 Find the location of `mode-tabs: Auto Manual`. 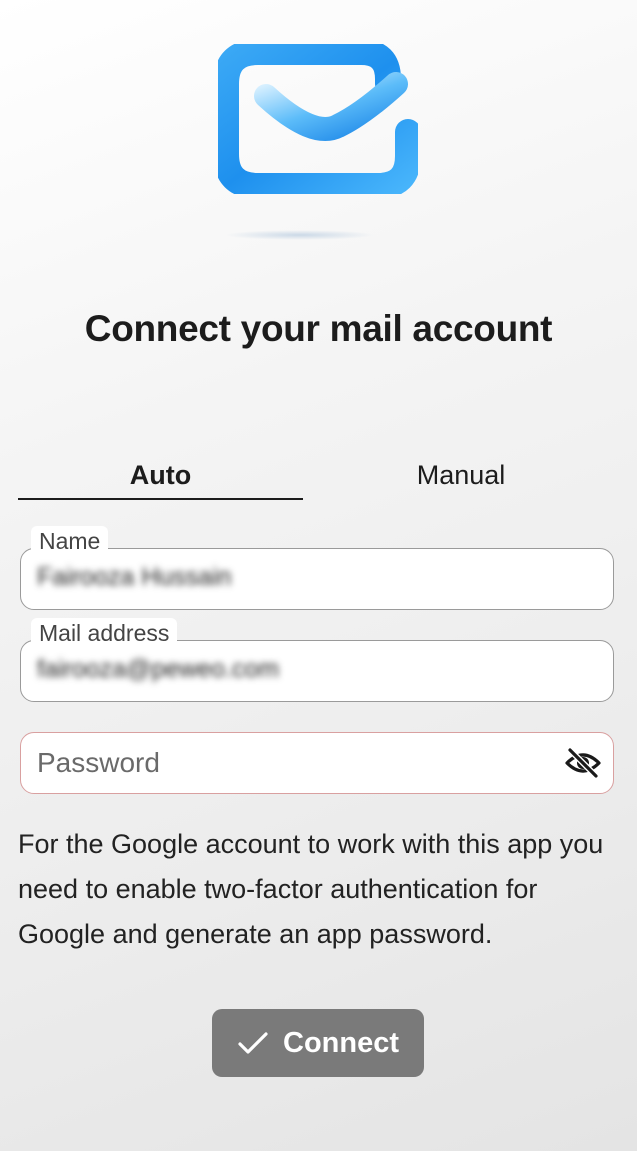

mode-tabs: Auto Manual is located at coordinates (318, 477).